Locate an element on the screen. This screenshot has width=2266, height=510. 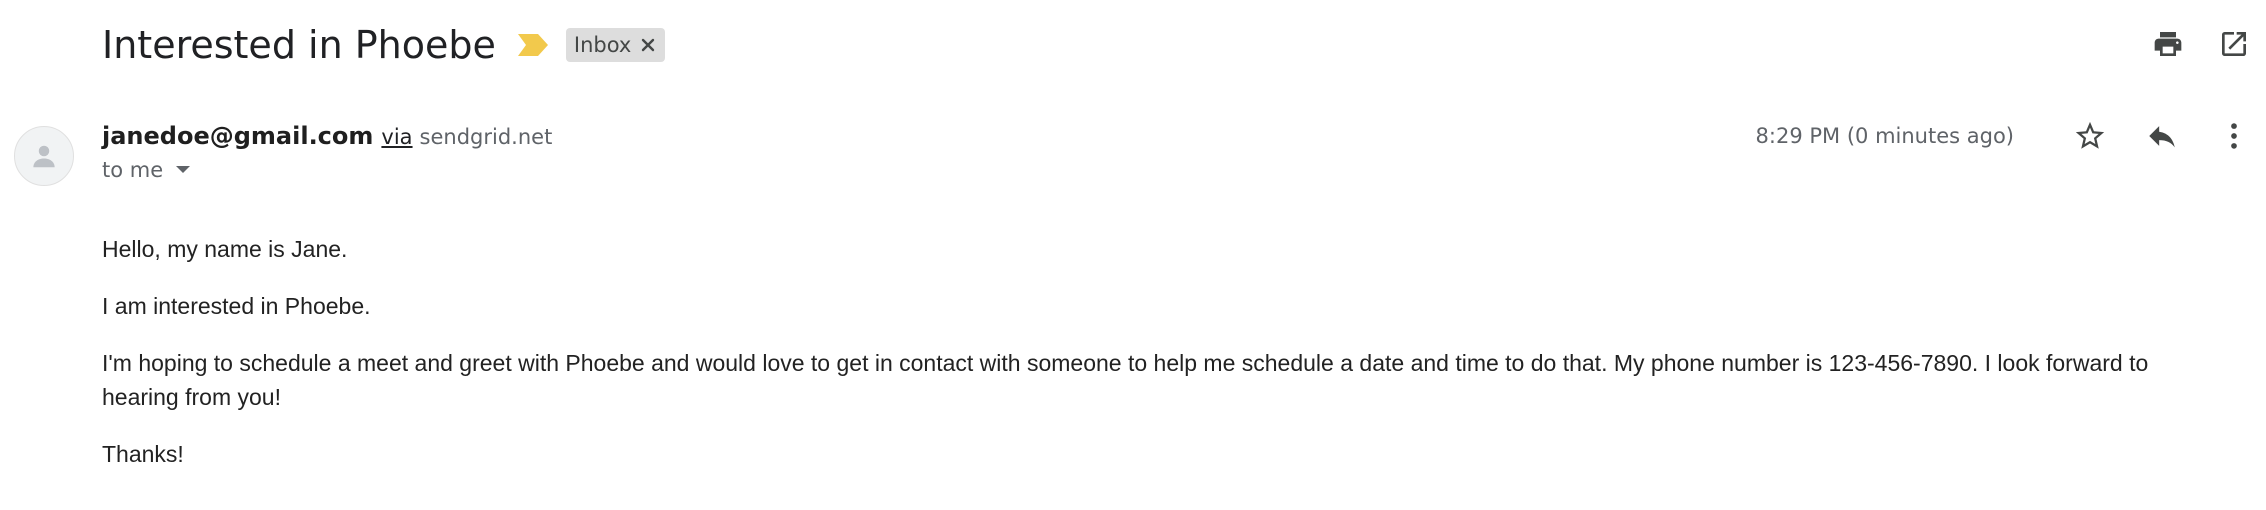
inbox-label-text: Inbox is located at coordinates (602, 45).